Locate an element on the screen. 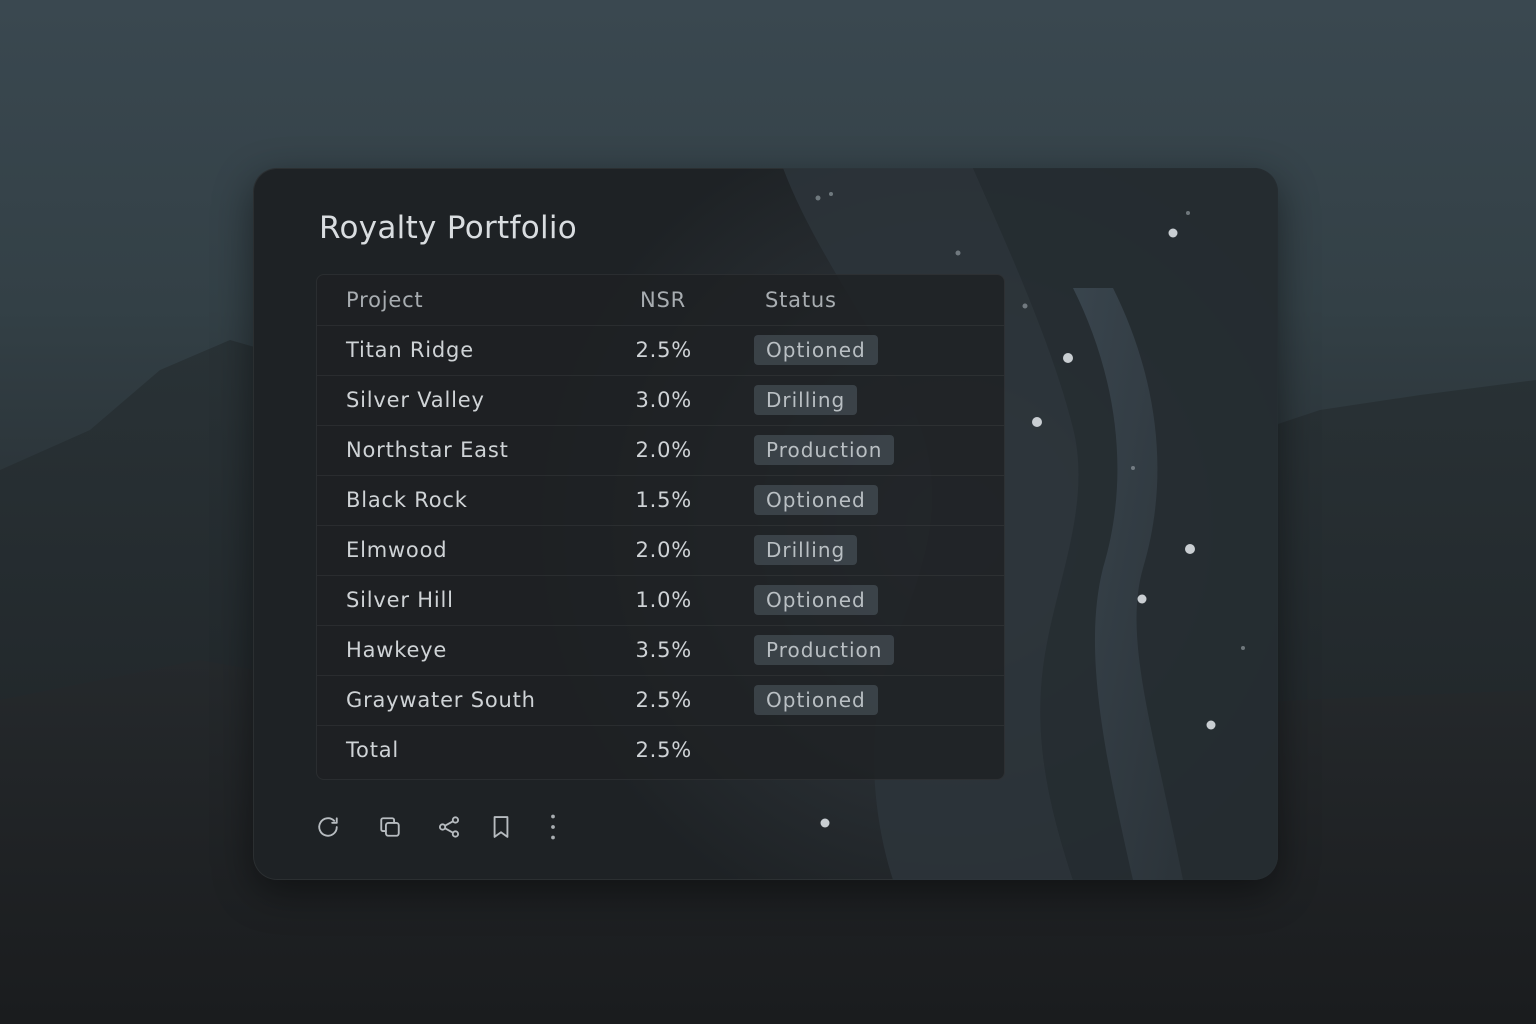 The width and height of the screenshot is (1536, 1024). nsr-value: 3.0% is located at coordinates (652, 400).